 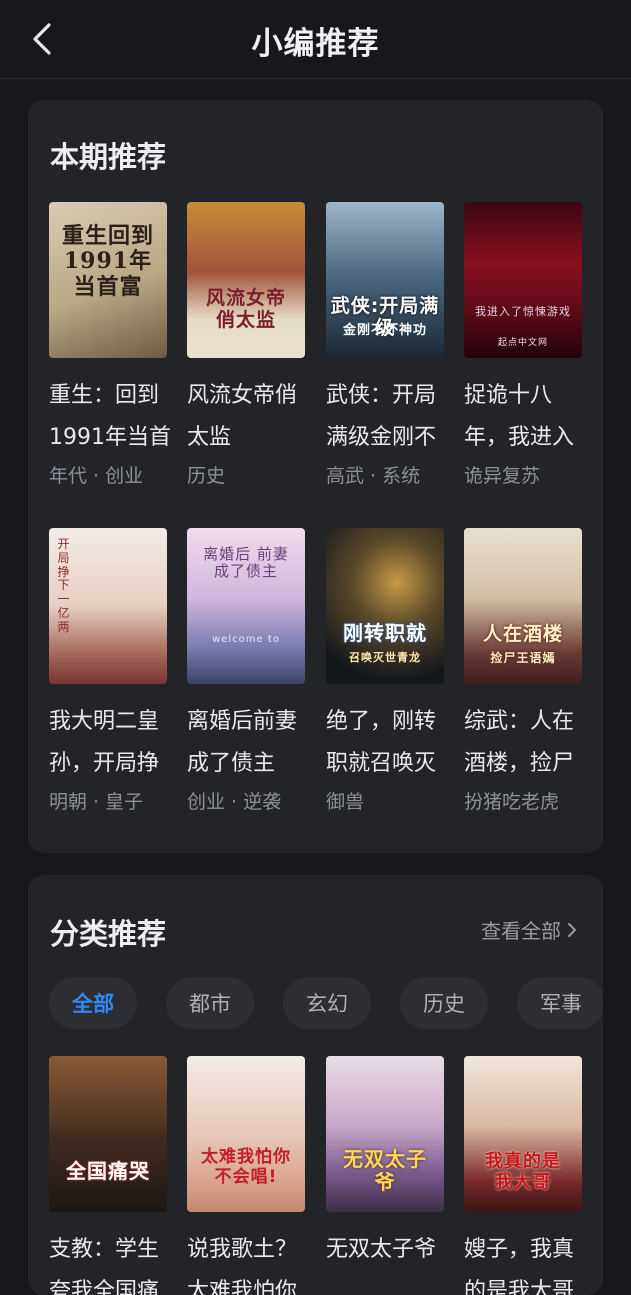 What do you see at coordinates (108, 1134) in the screenshot?
I see `book-cover: 全国痛哭` at bounding box center [108, 1134].